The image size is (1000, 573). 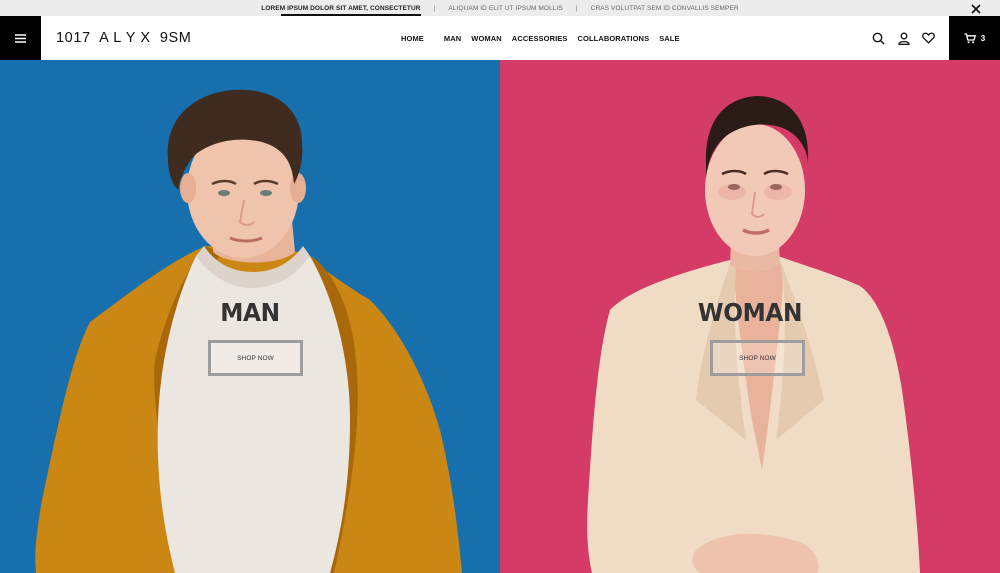 I want to click on nav-item-sale: SALE, so click(x=669, y=38).